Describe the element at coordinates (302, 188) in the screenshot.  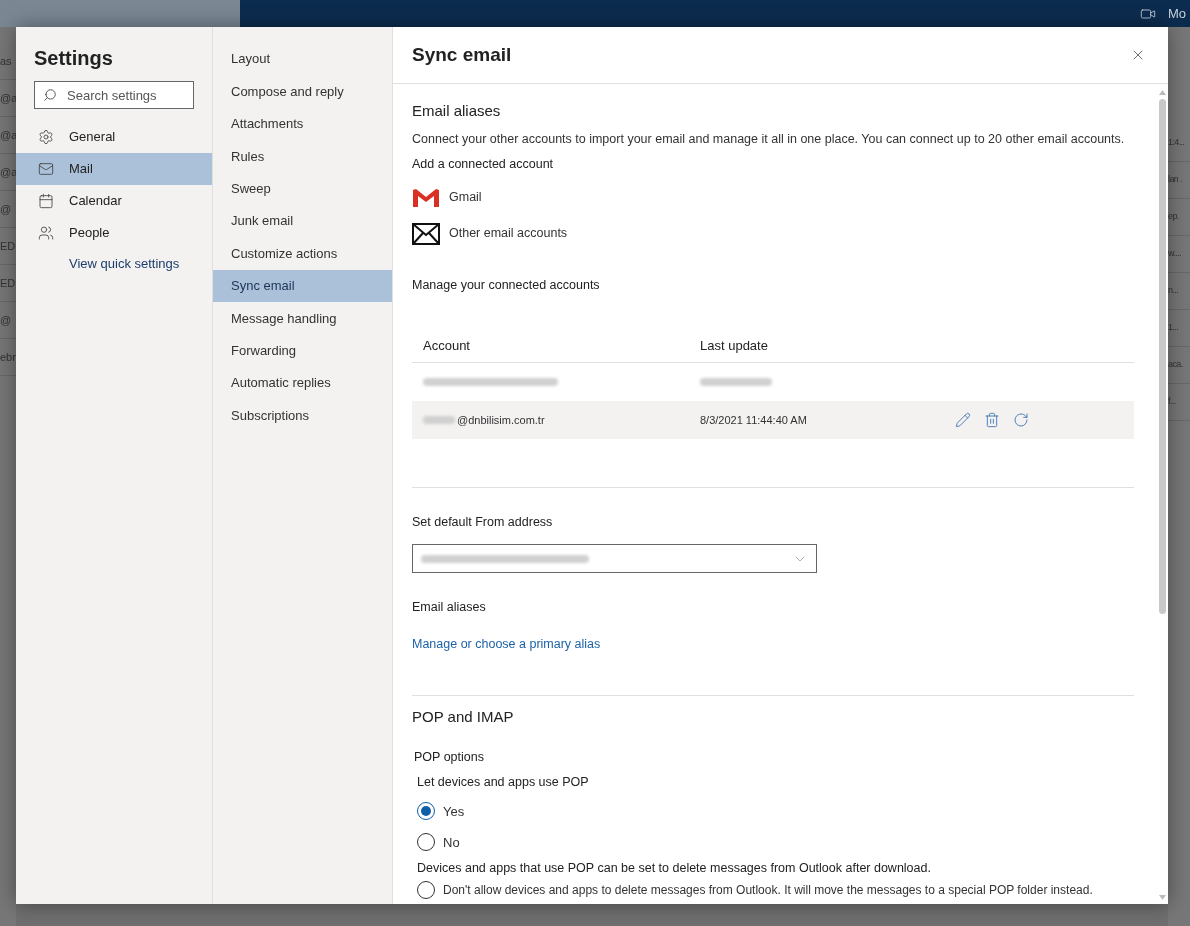
I see `subnav-item: Sweep` at that location.